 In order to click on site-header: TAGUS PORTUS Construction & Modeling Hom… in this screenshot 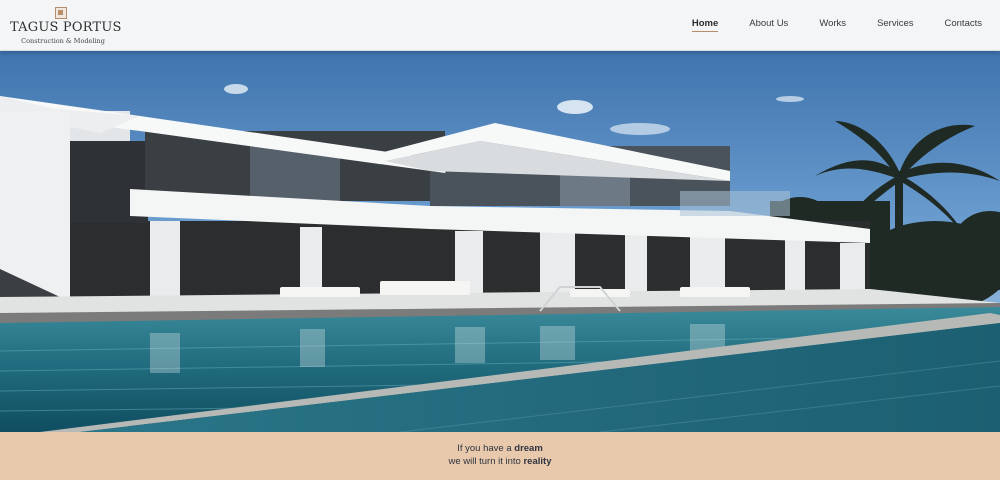, I will do `click(500, 25)`.